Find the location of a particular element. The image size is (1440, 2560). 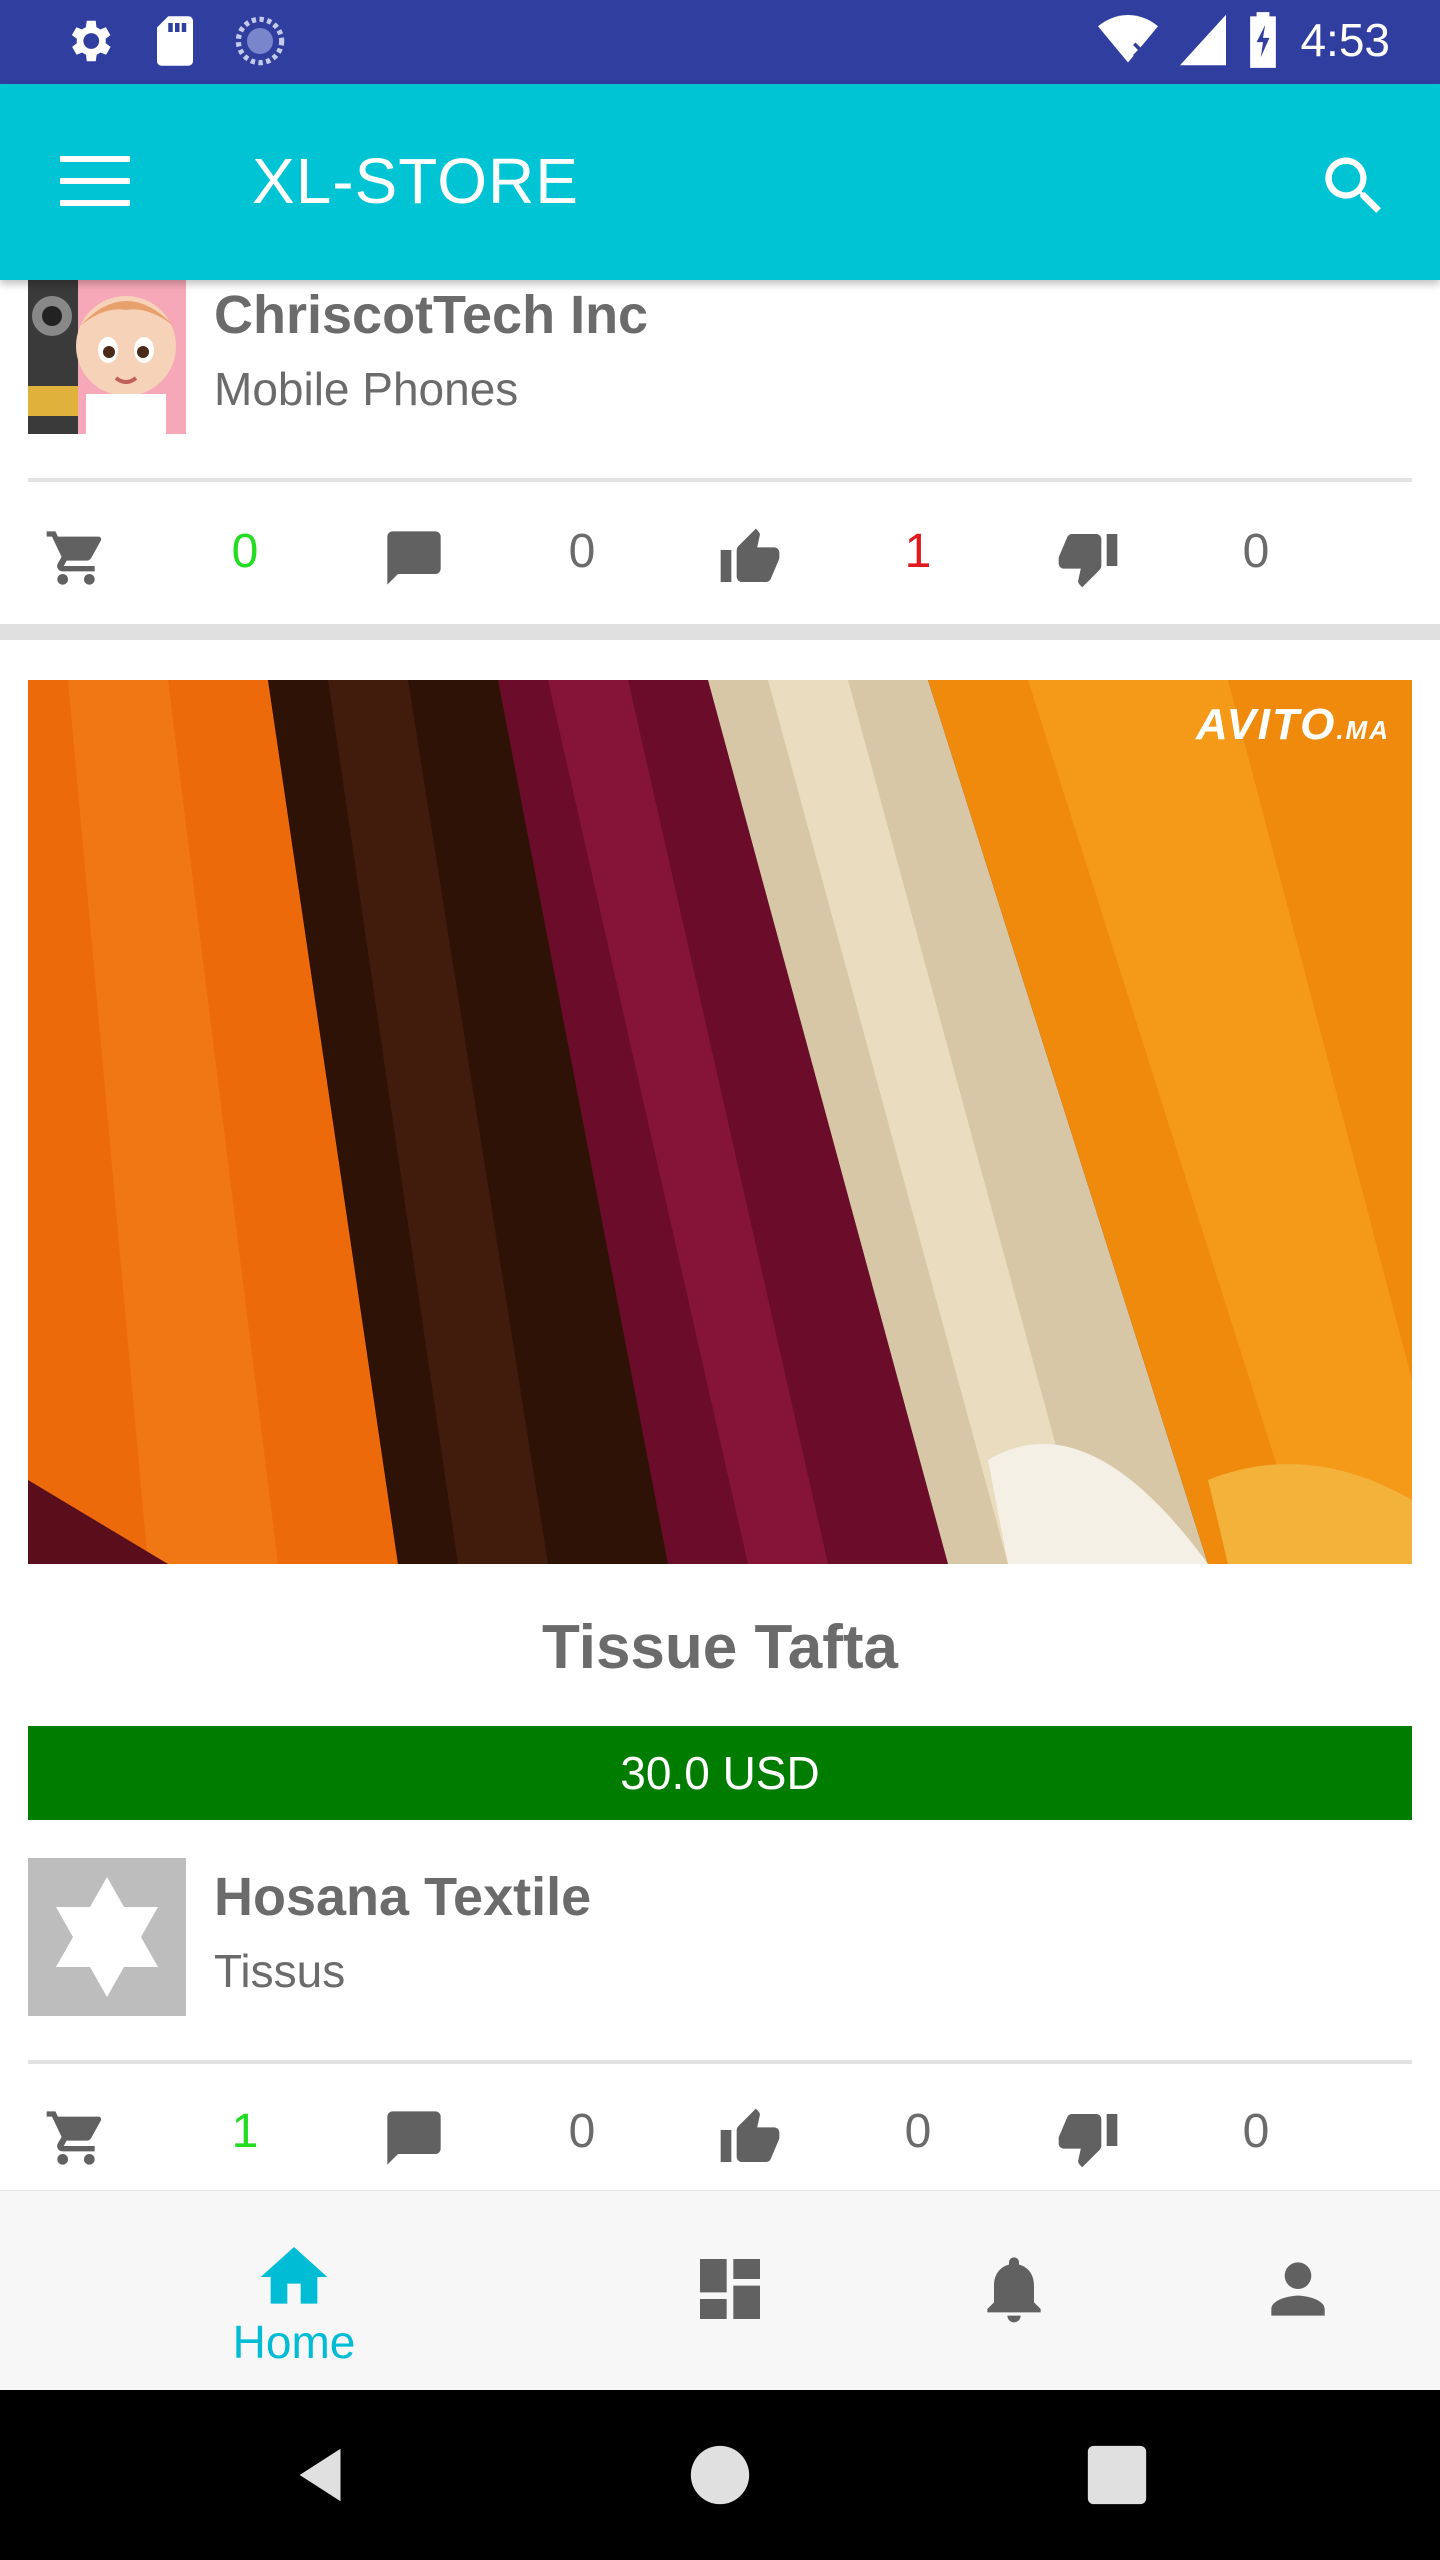

seller-name: Hosana Textile is located at coordinates (402, 1897).